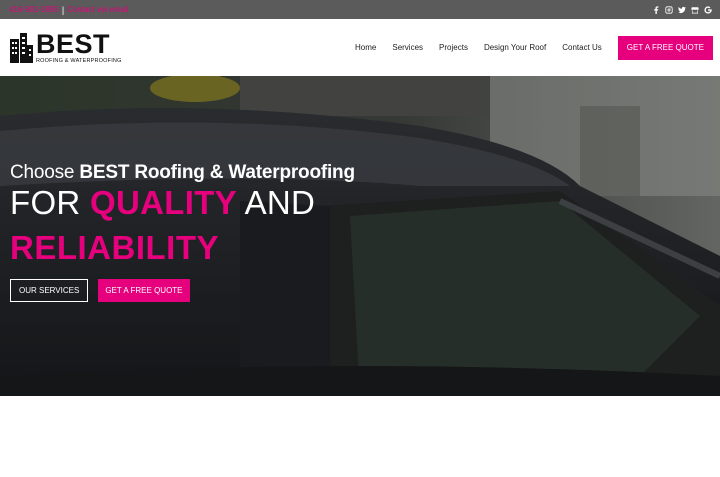 The height and width of the screenshot is (477, 720). I want to click on logo-brand: BEST, so click(73, 43).